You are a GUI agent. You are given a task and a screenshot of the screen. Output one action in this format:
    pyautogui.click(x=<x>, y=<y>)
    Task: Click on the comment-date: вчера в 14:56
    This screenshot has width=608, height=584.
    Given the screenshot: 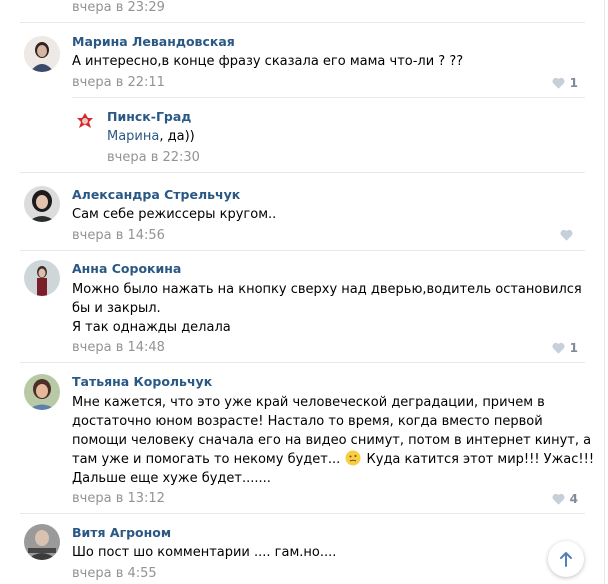 What is the action you would take?
    pyautogui.click(x=118, y=236)
    